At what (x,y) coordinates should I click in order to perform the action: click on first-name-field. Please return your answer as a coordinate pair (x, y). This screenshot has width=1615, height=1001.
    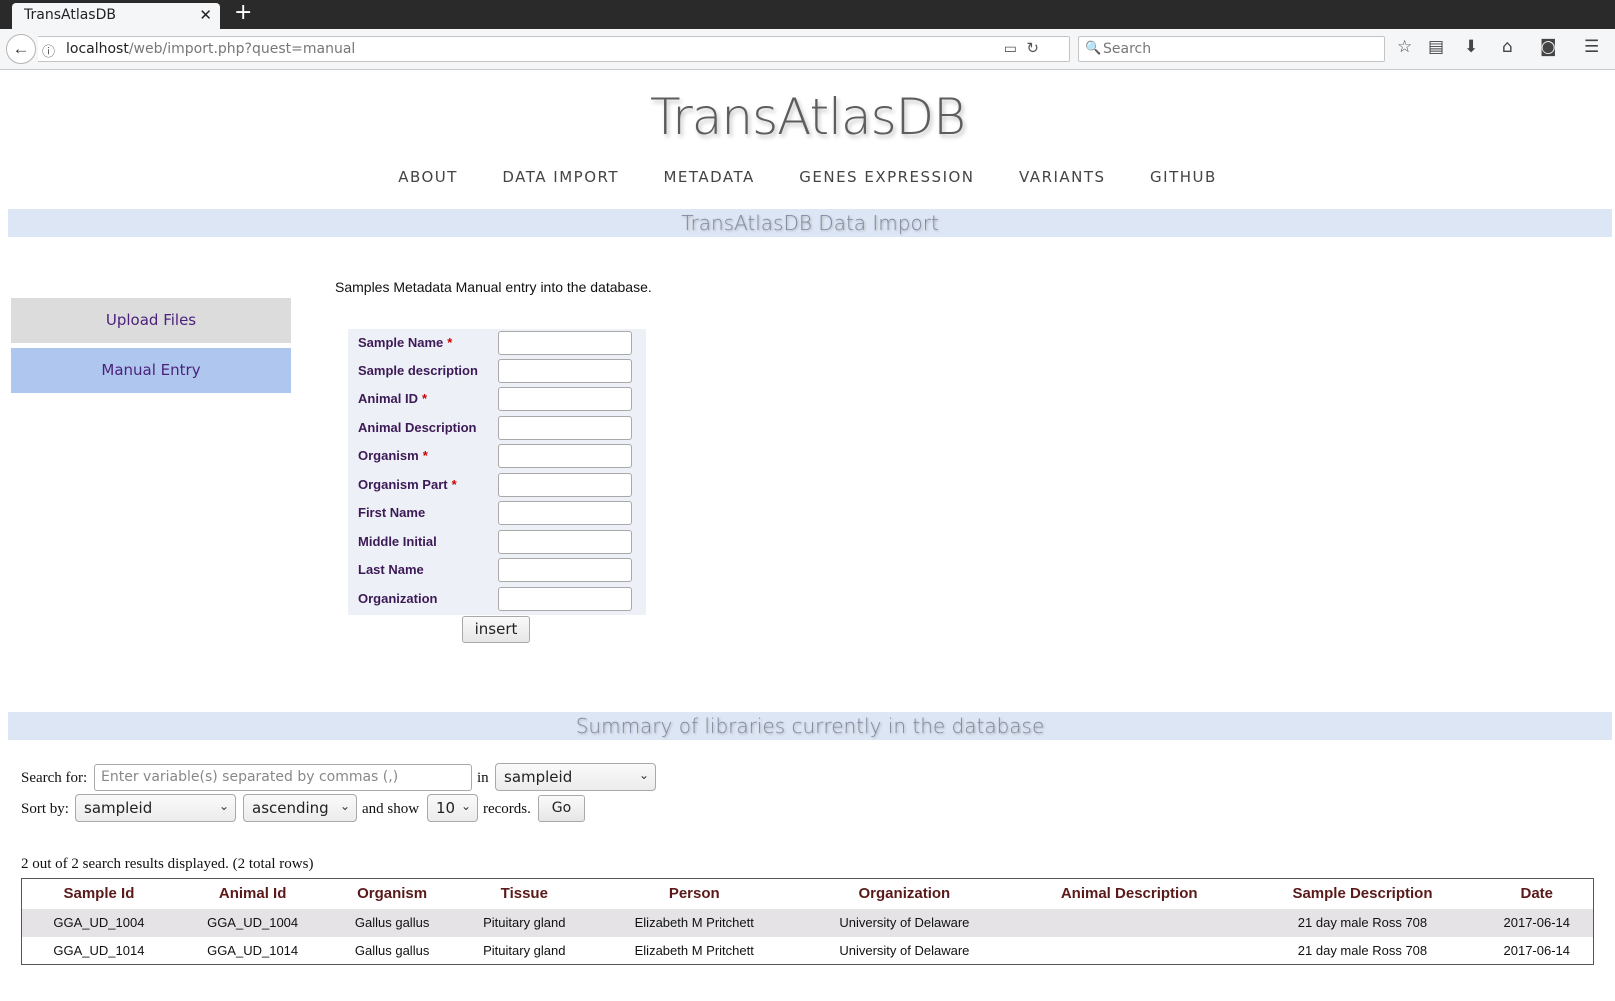
    Looking at the image, I should click on (565, 513).